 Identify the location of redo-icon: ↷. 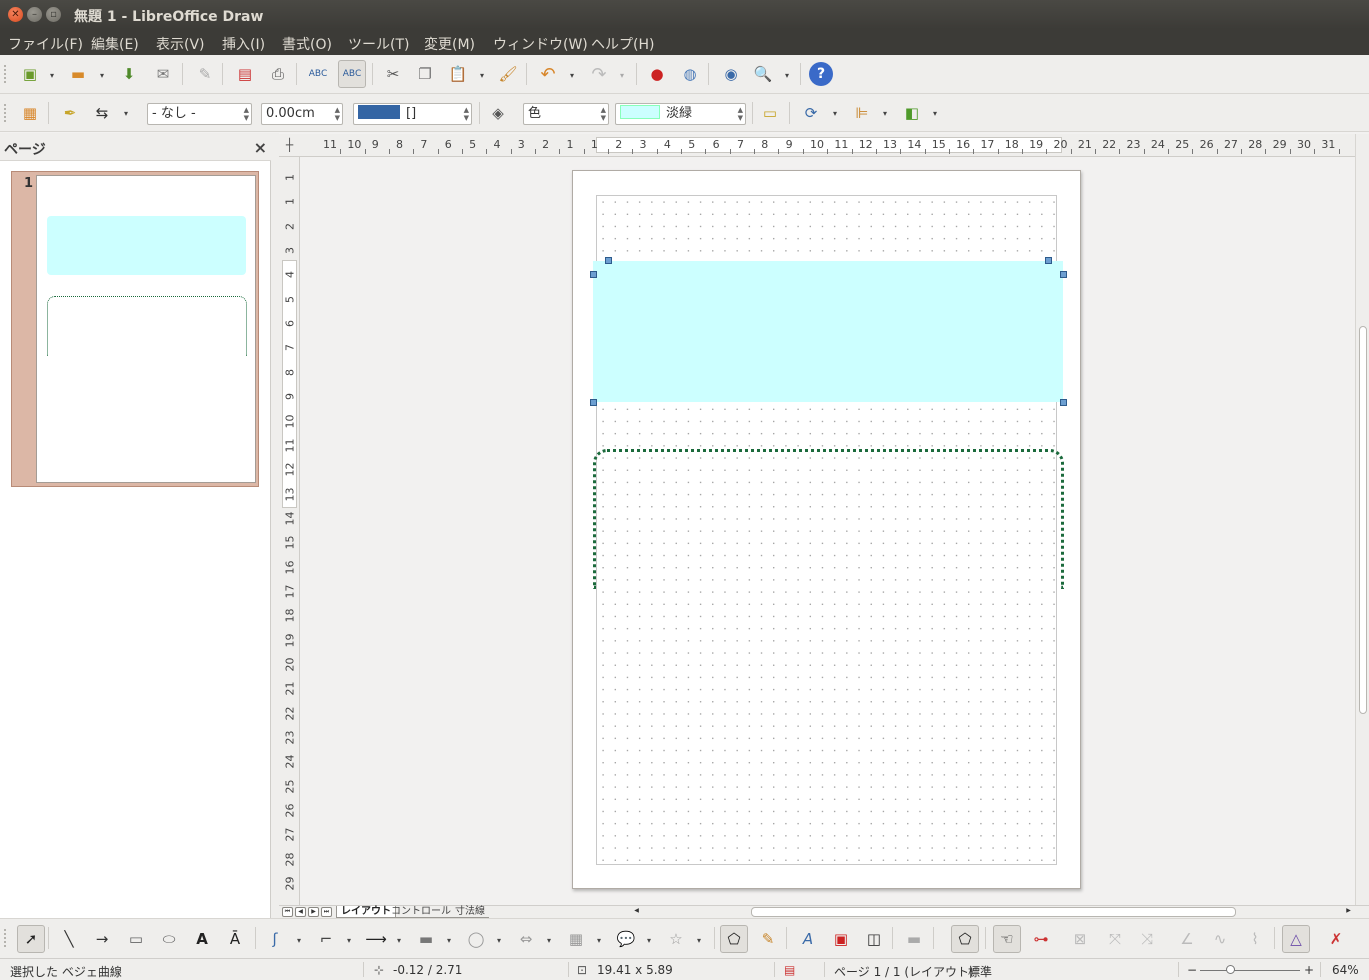
(599, 74).